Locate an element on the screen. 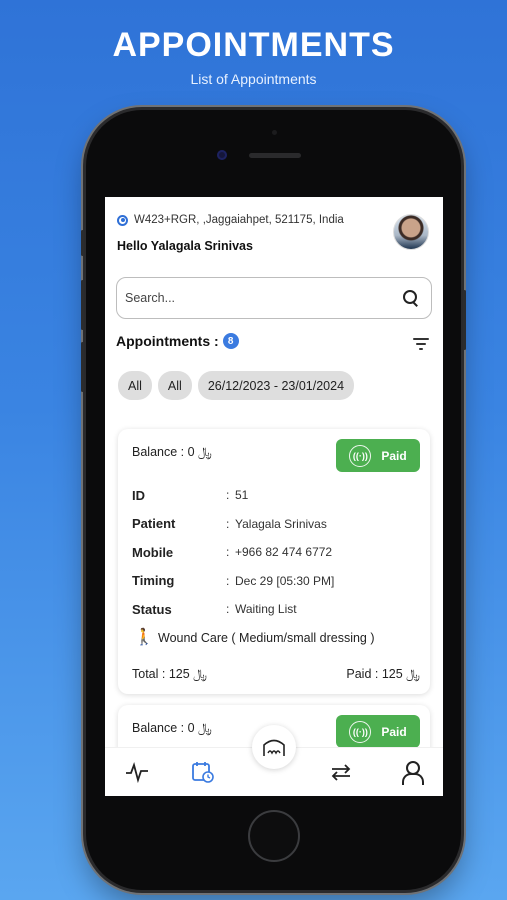 This screenshot has width=507, height=900. detail-key: Mobile is located at coordinates (153, 552).